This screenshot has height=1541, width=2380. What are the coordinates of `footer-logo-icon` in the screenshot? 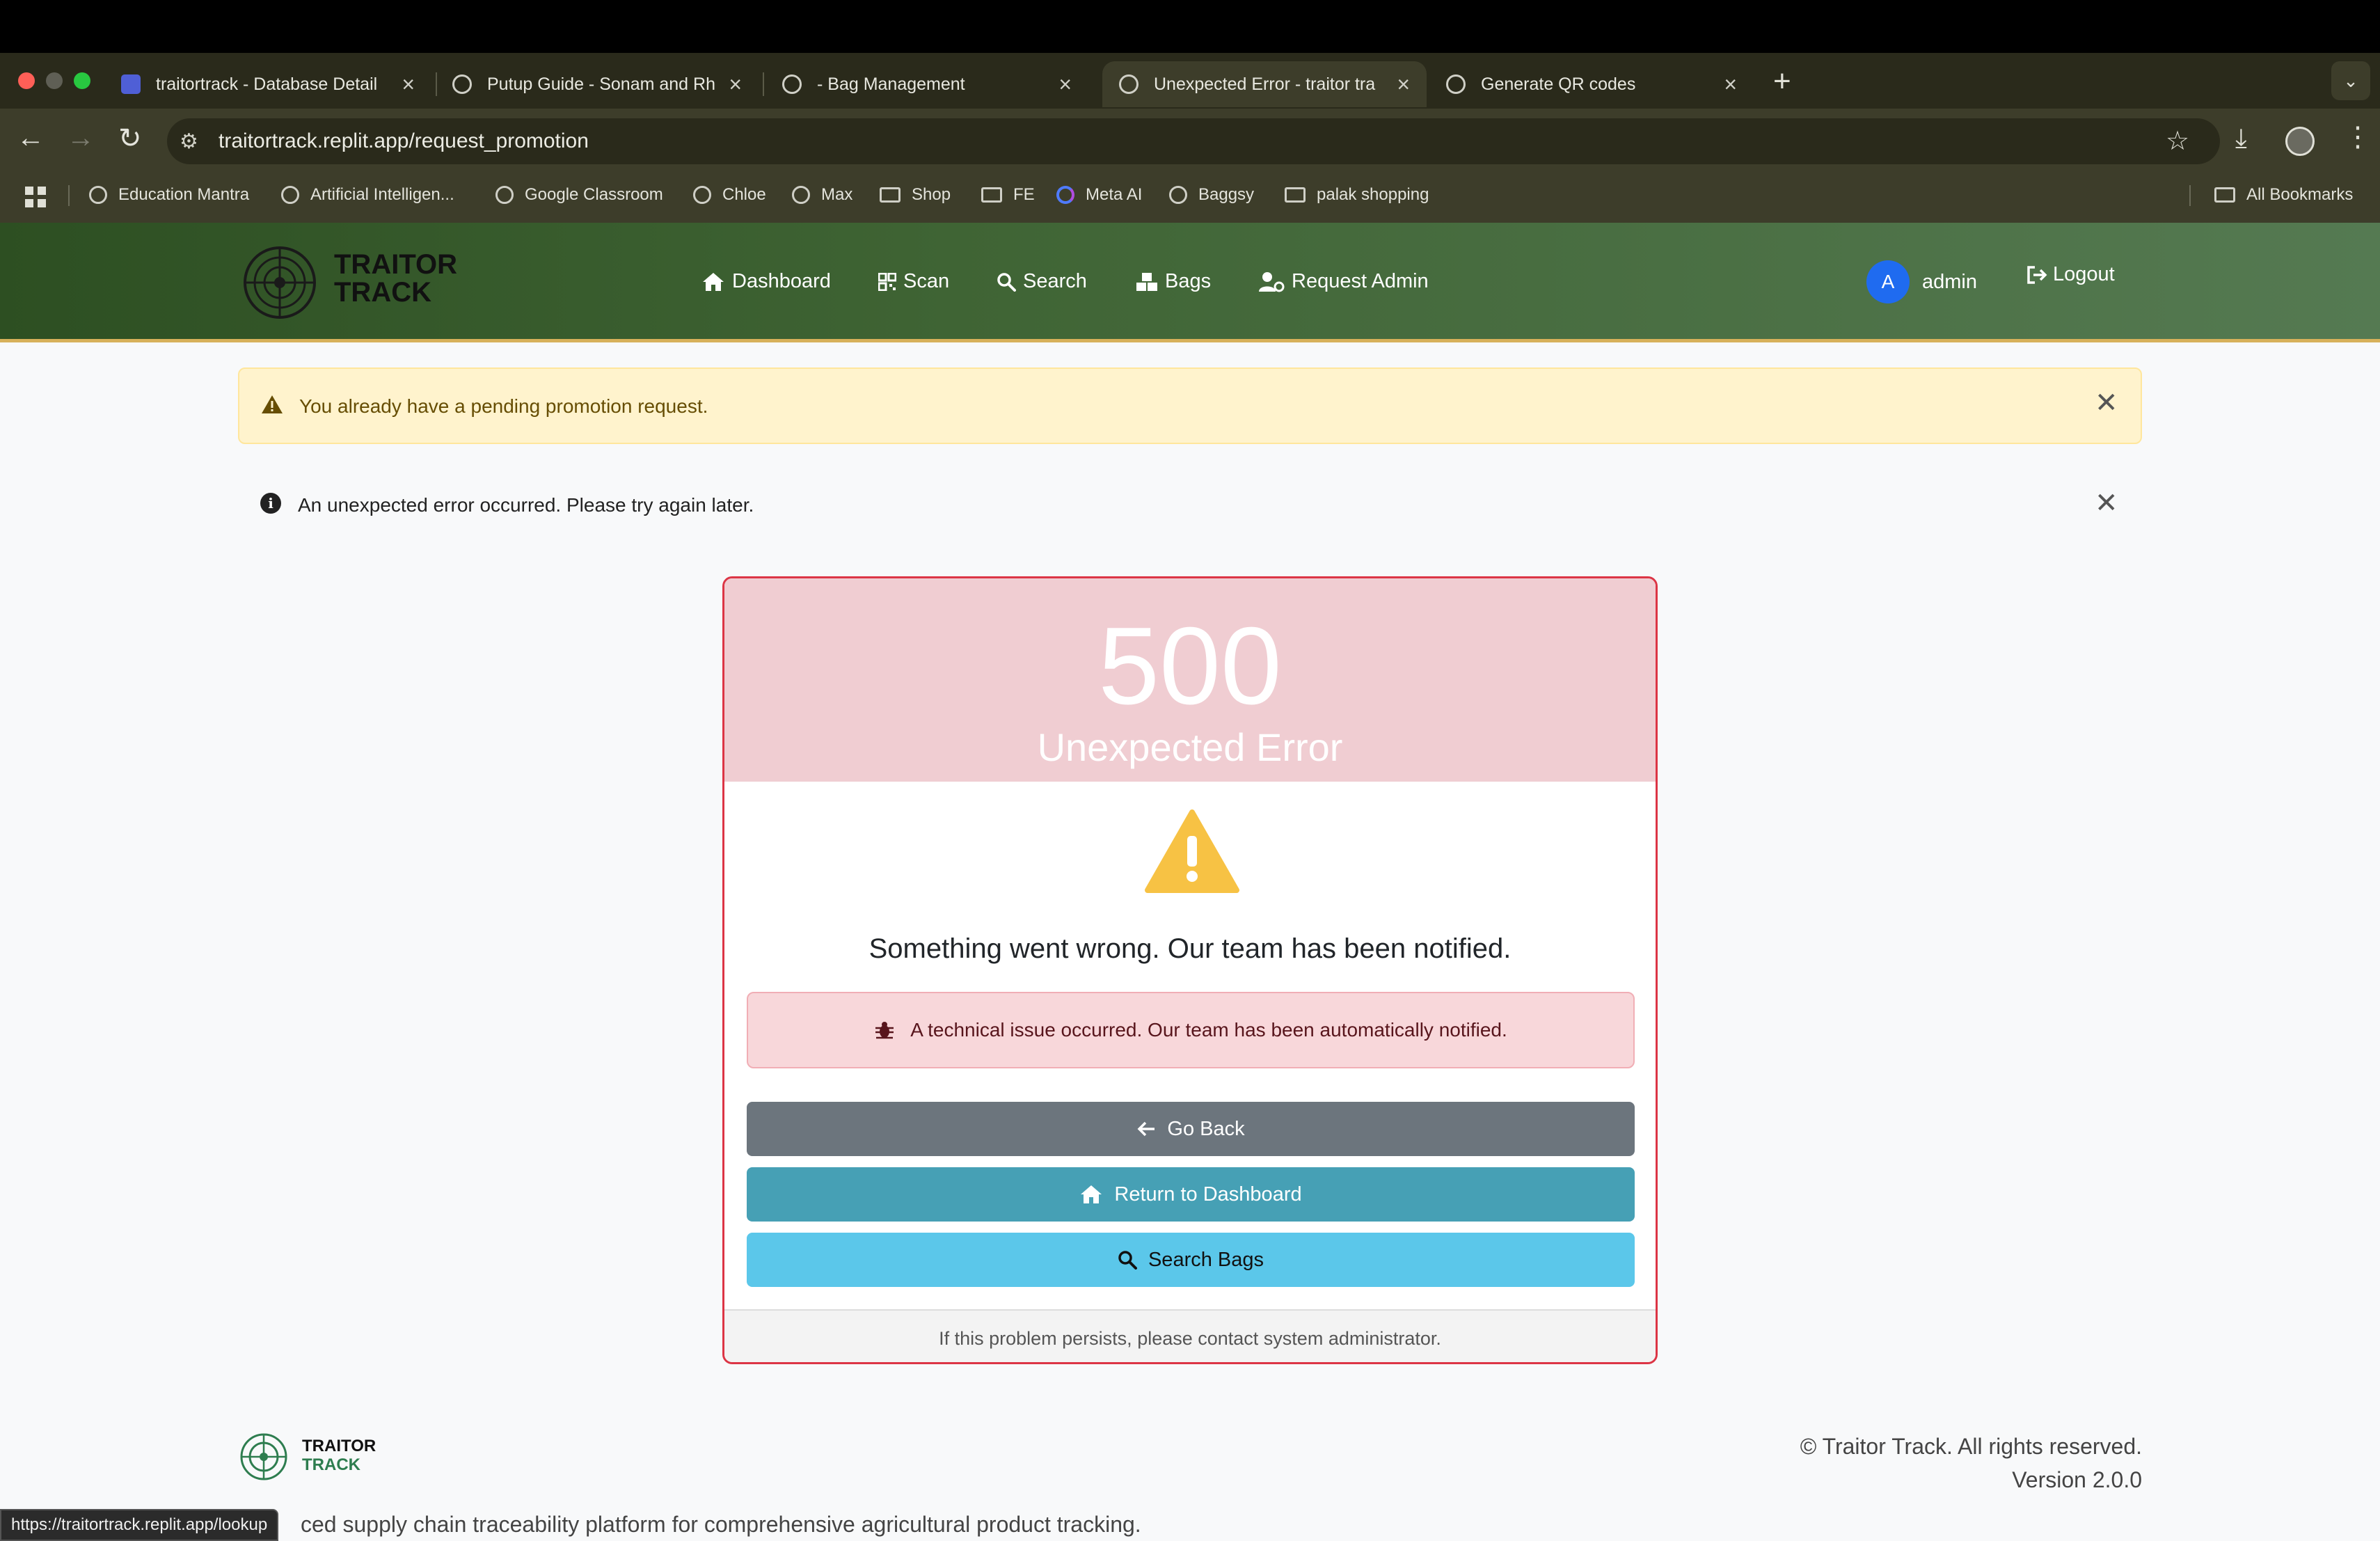 It's located at (263, 1456).